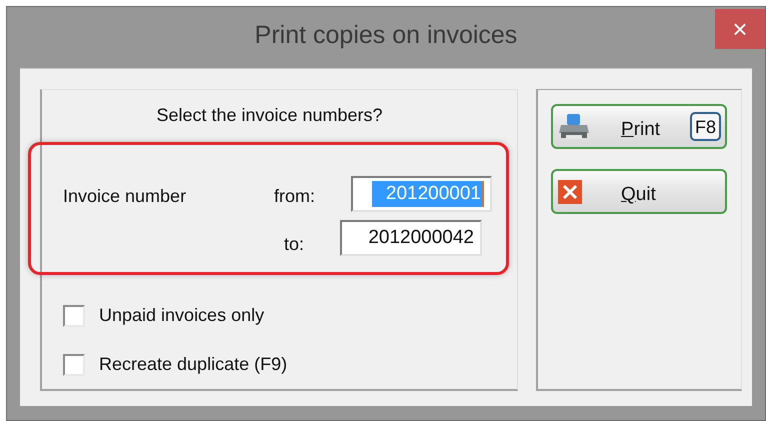 The image size is (766, 421). I want to click on field-label: to:, so click(294, 244).